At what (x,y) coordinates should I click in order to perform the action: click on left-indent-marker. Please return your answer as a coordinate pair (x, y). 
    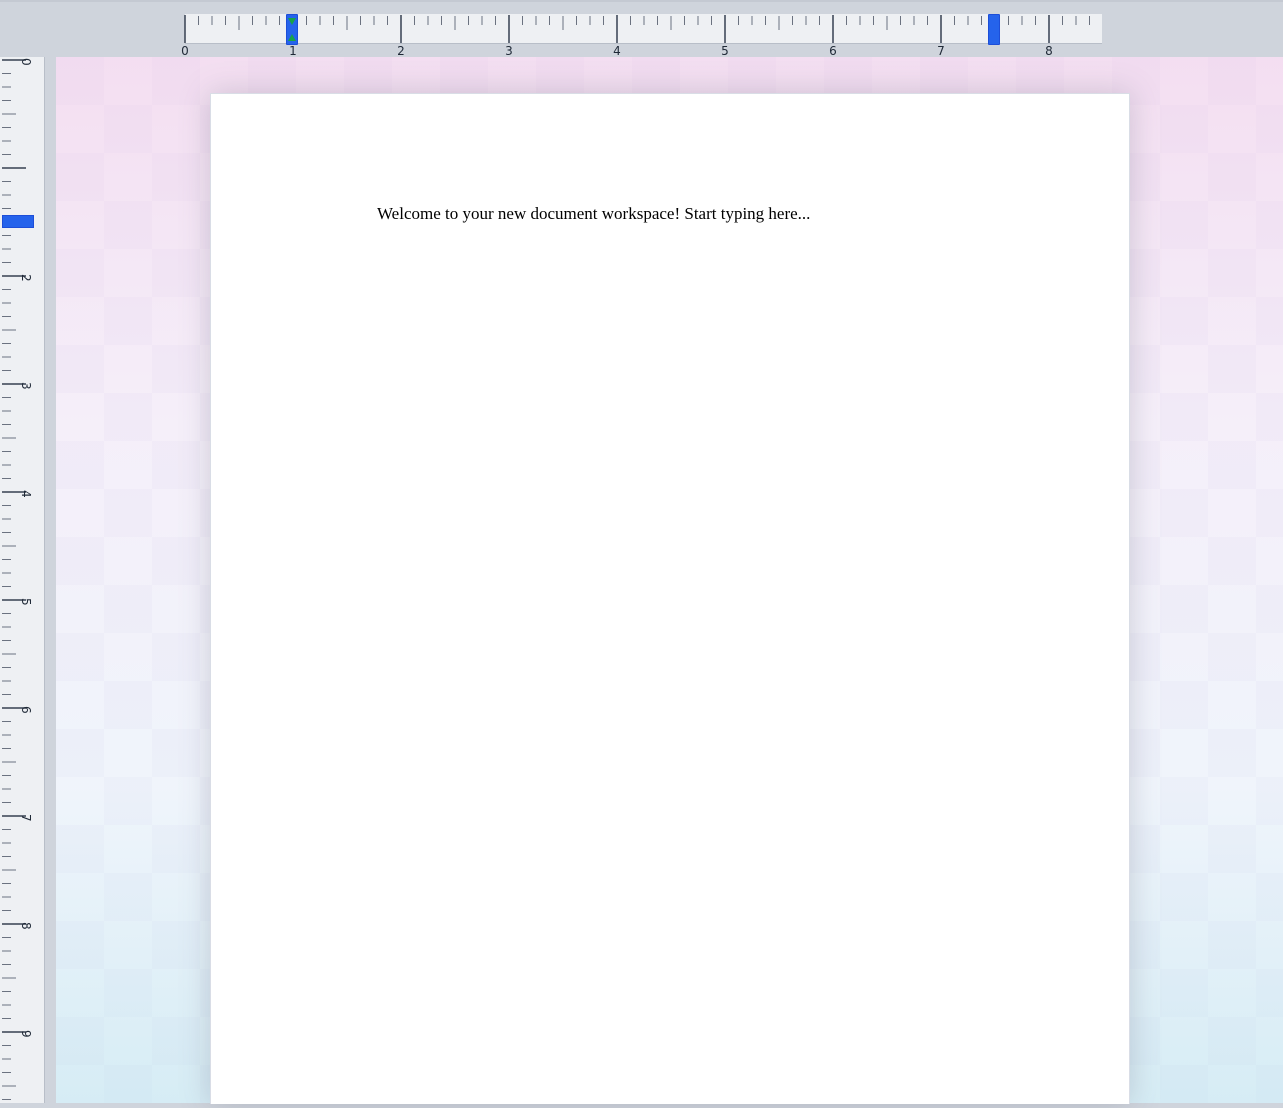
    Looking at the image, I should click on (292, 29).